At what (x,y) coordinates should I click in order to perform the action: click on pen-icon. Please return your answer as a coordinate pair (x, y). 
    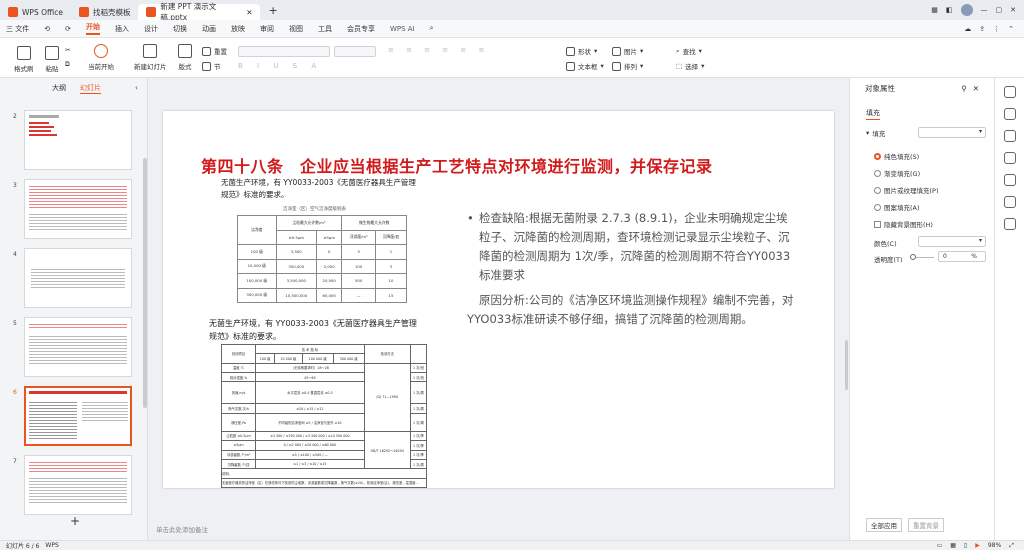
    Looking at the image, I should click on (1009, 114).